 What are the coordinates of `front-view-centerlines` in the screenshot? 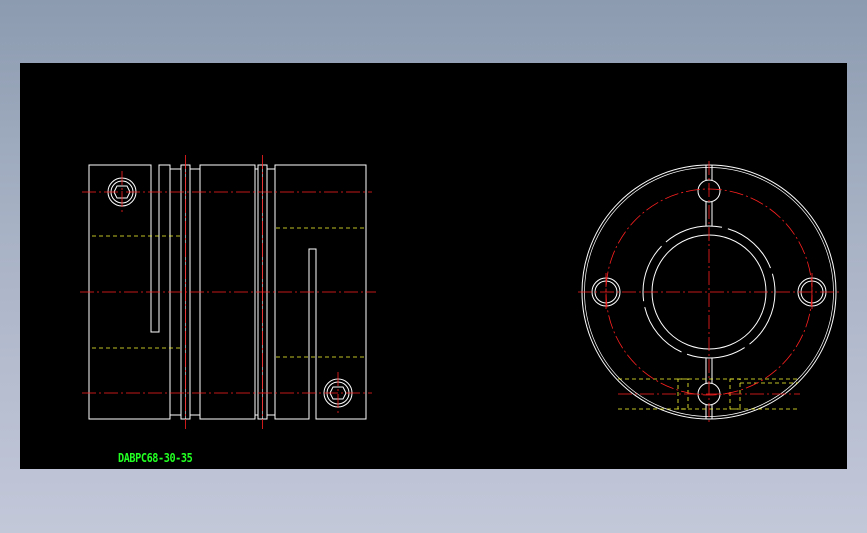 It's located at (709, 292).